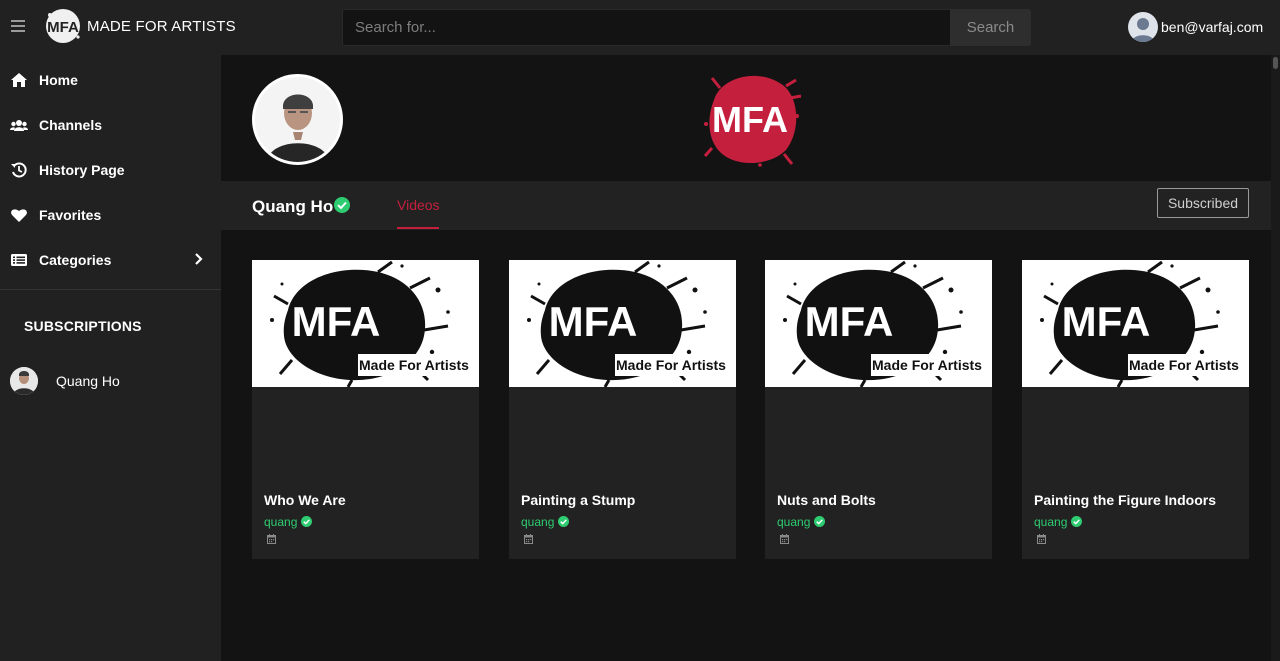 This screenshot has height=661, width=1280. Describe the element at coordinates (578, 500) in the screenshot. I see `video-title: Painting a Stump` at that location.